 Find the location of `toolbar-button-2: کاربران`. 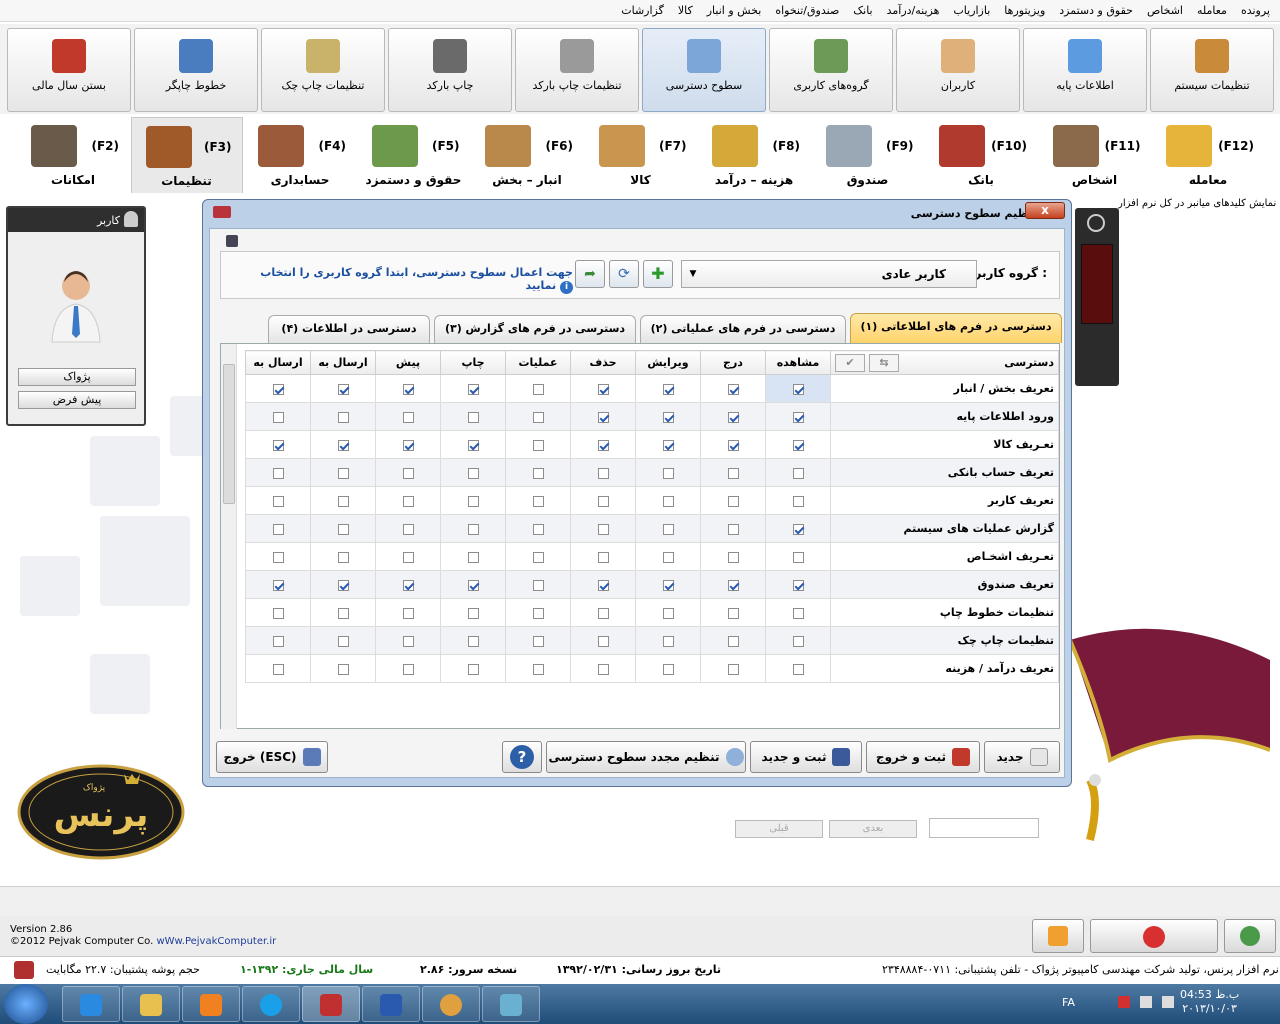

toolbar-button-2: کاربران is located at coordinates (958, 70).